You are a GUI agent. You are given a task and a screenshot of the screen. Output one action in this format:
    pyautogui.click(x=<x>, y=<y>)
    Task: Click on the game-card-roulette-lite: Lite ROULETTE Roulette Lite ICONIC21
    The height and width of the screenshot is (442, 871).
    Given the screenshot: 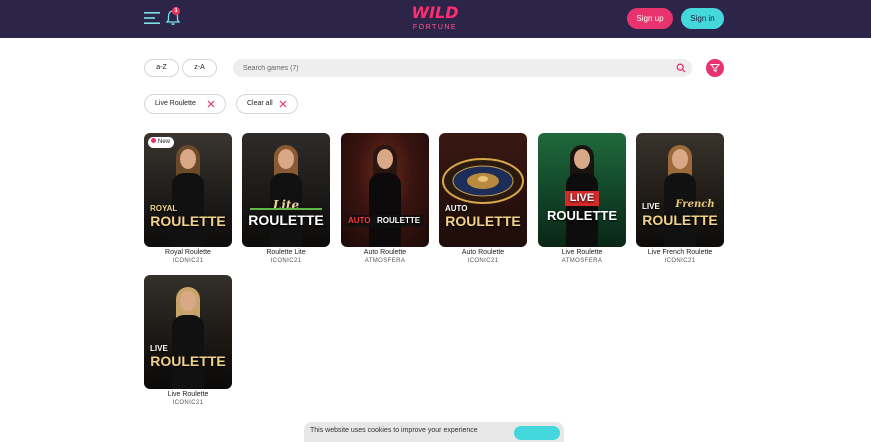 What is the action you would take?
    pyautogui.click(x=286, y=199)
    